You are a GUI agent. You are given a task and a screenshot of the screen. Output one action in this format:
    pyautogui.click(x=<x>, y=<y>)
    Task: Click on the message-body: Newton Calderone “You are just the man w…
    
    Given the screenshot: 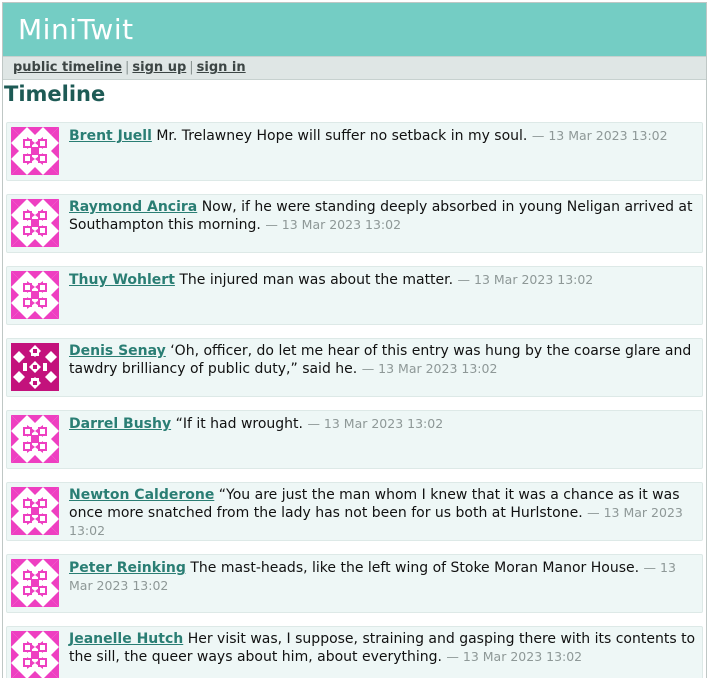 What is the action you would take?
    pyautogui.click(x=382, y=513)
    